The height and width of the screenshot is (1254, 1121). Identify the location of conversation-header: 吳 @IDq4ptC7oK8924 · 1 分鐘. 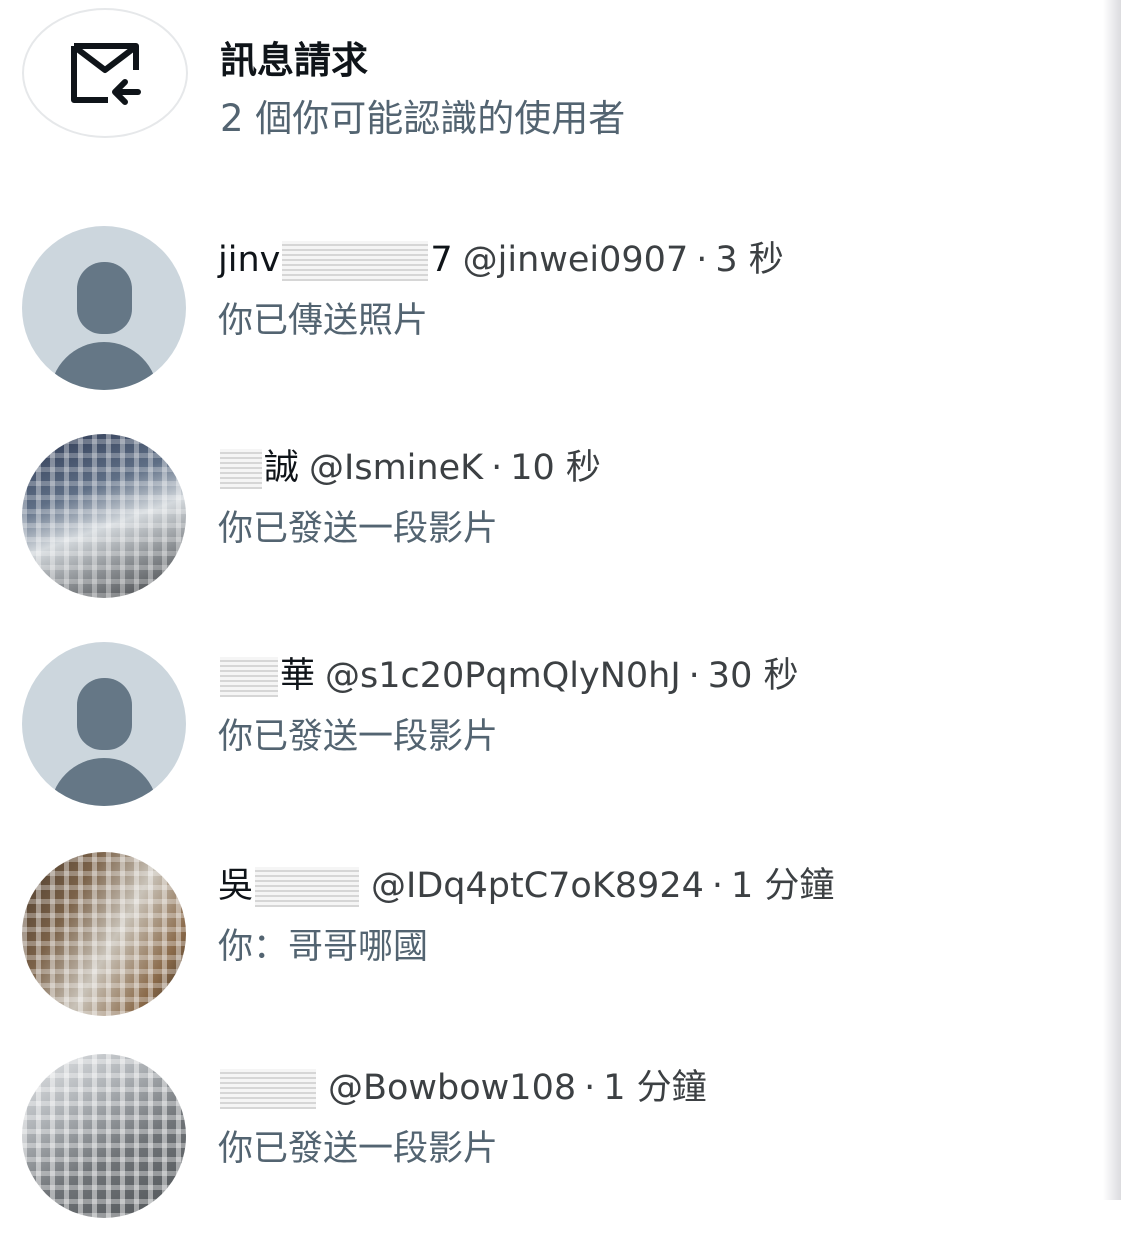
(526, 886).